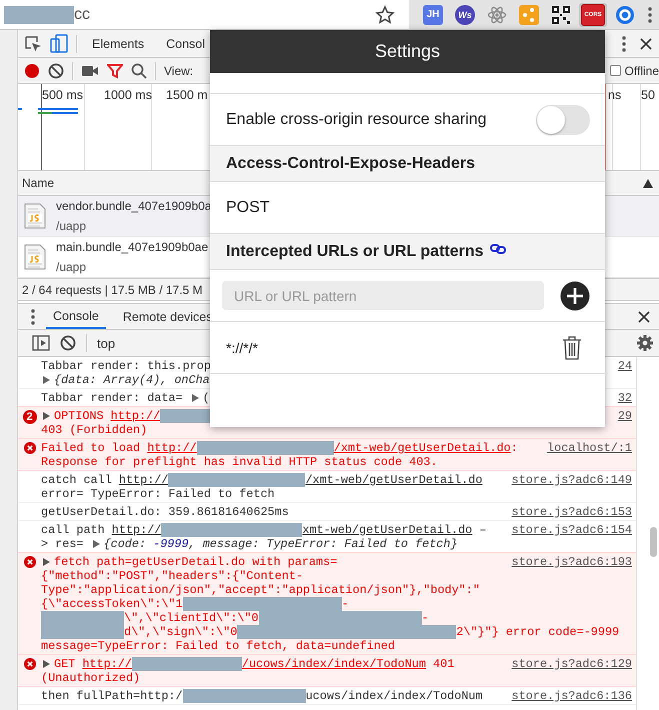 This screenshot has width=659, height=710. I want to click on toggle-switch, so click(563, 119).